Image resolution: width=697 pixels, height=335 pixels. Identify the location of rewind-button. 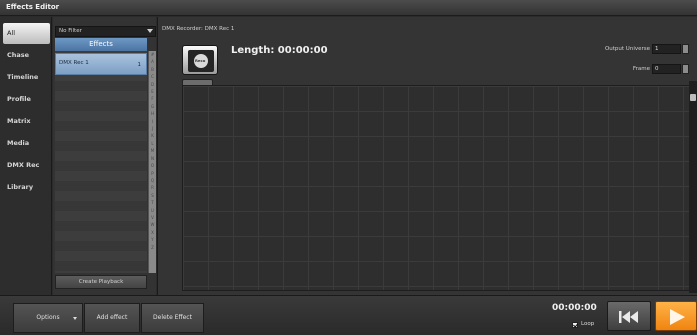
(629, 316).